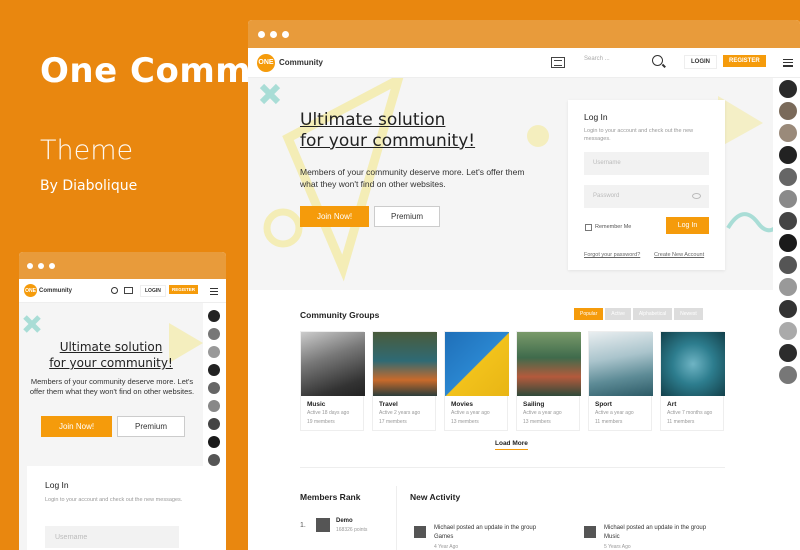 Image resolution: width=800 pixels, height=550 pixels. Describe the element at coordinates (404, 381) in the screenshot. I see `group-card-travel: Travel Active 2 years ago 17 members` at that location.